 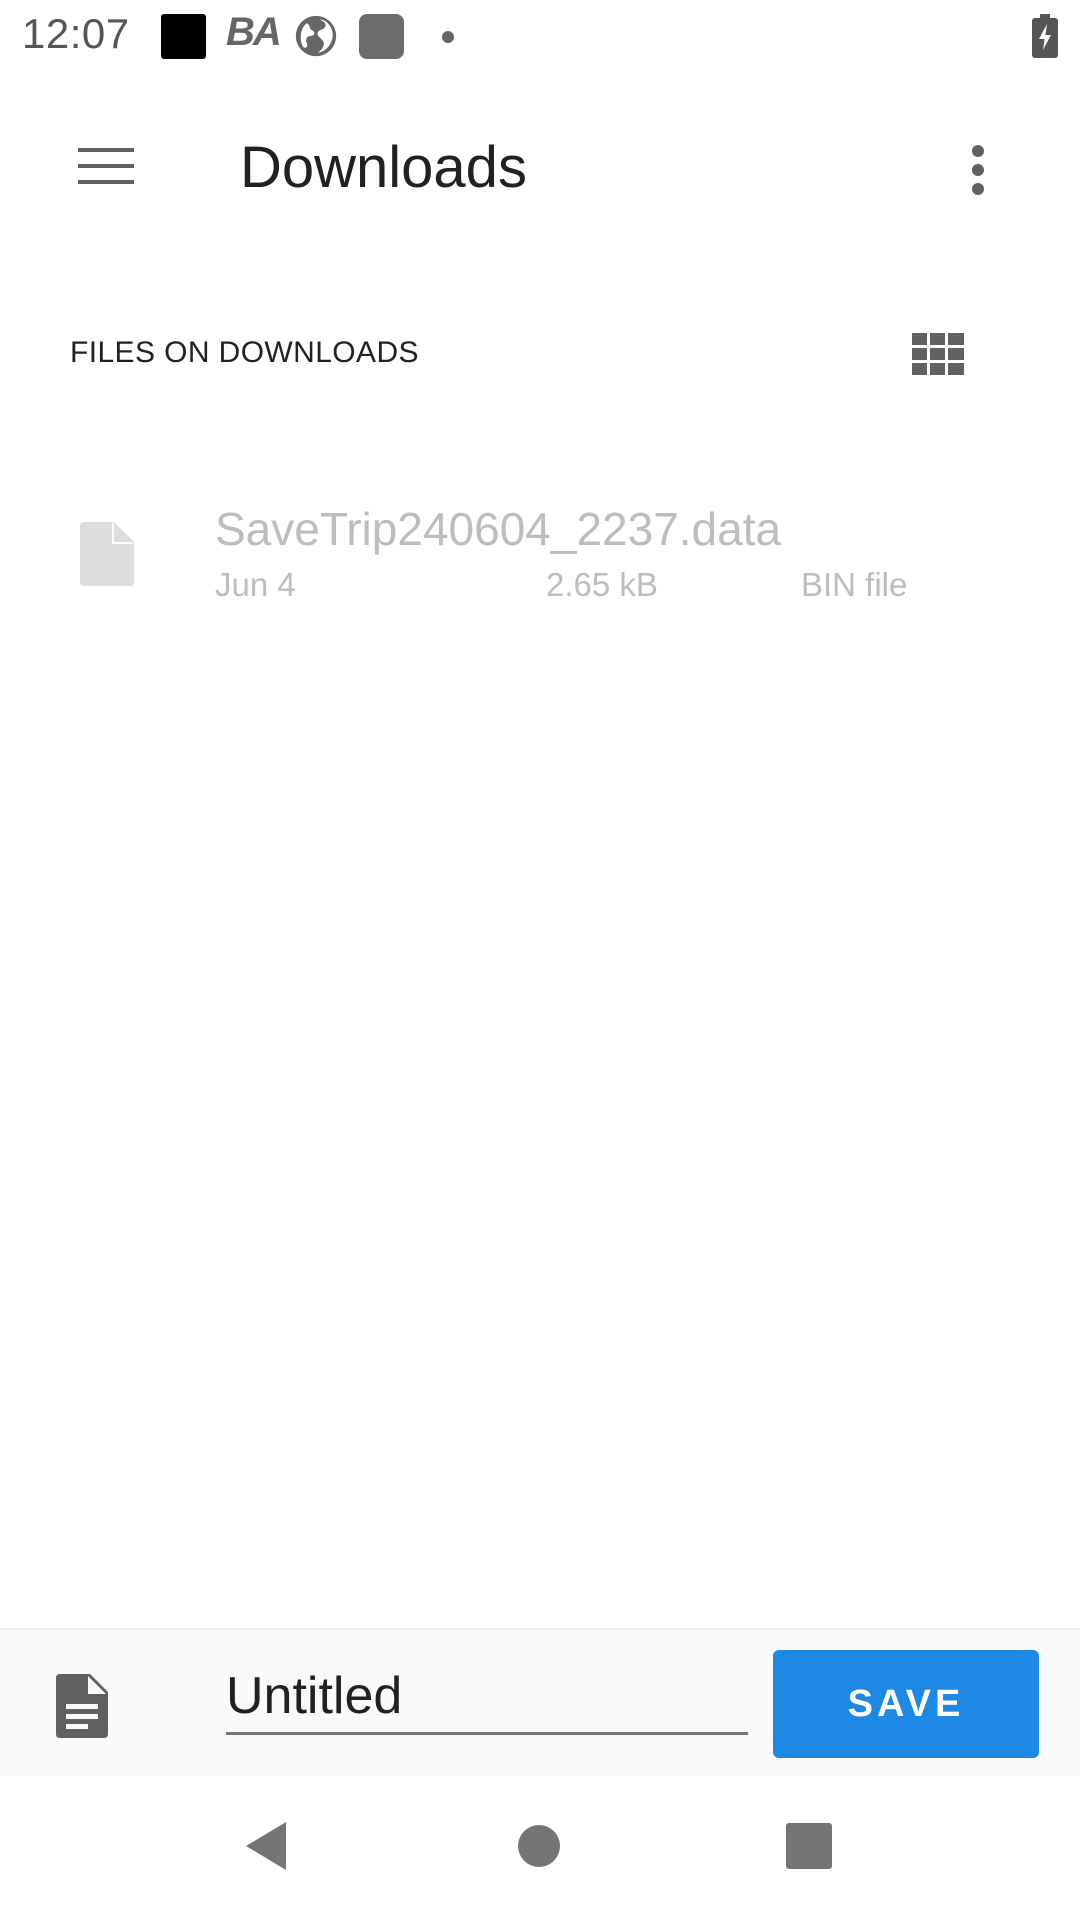 What do you see at coordinates (448, 37) in the screenshot?
I see `dot-icon` at bounding box center [448, 37].